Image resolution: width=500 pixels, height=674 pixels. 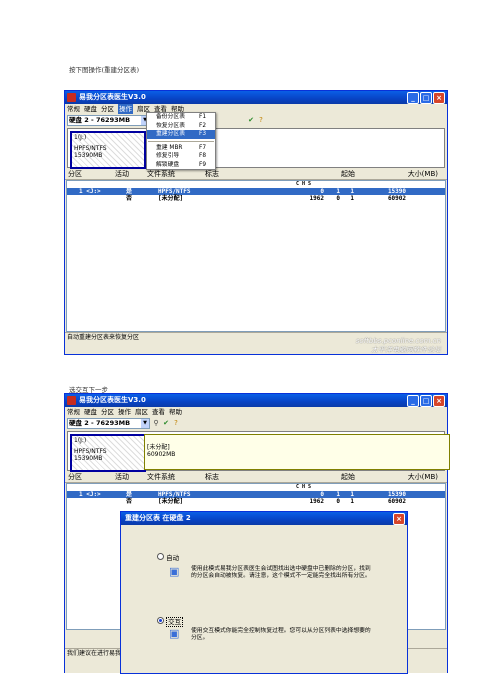 I want to click on auto-option: 自动, so click(x=168, y=557).